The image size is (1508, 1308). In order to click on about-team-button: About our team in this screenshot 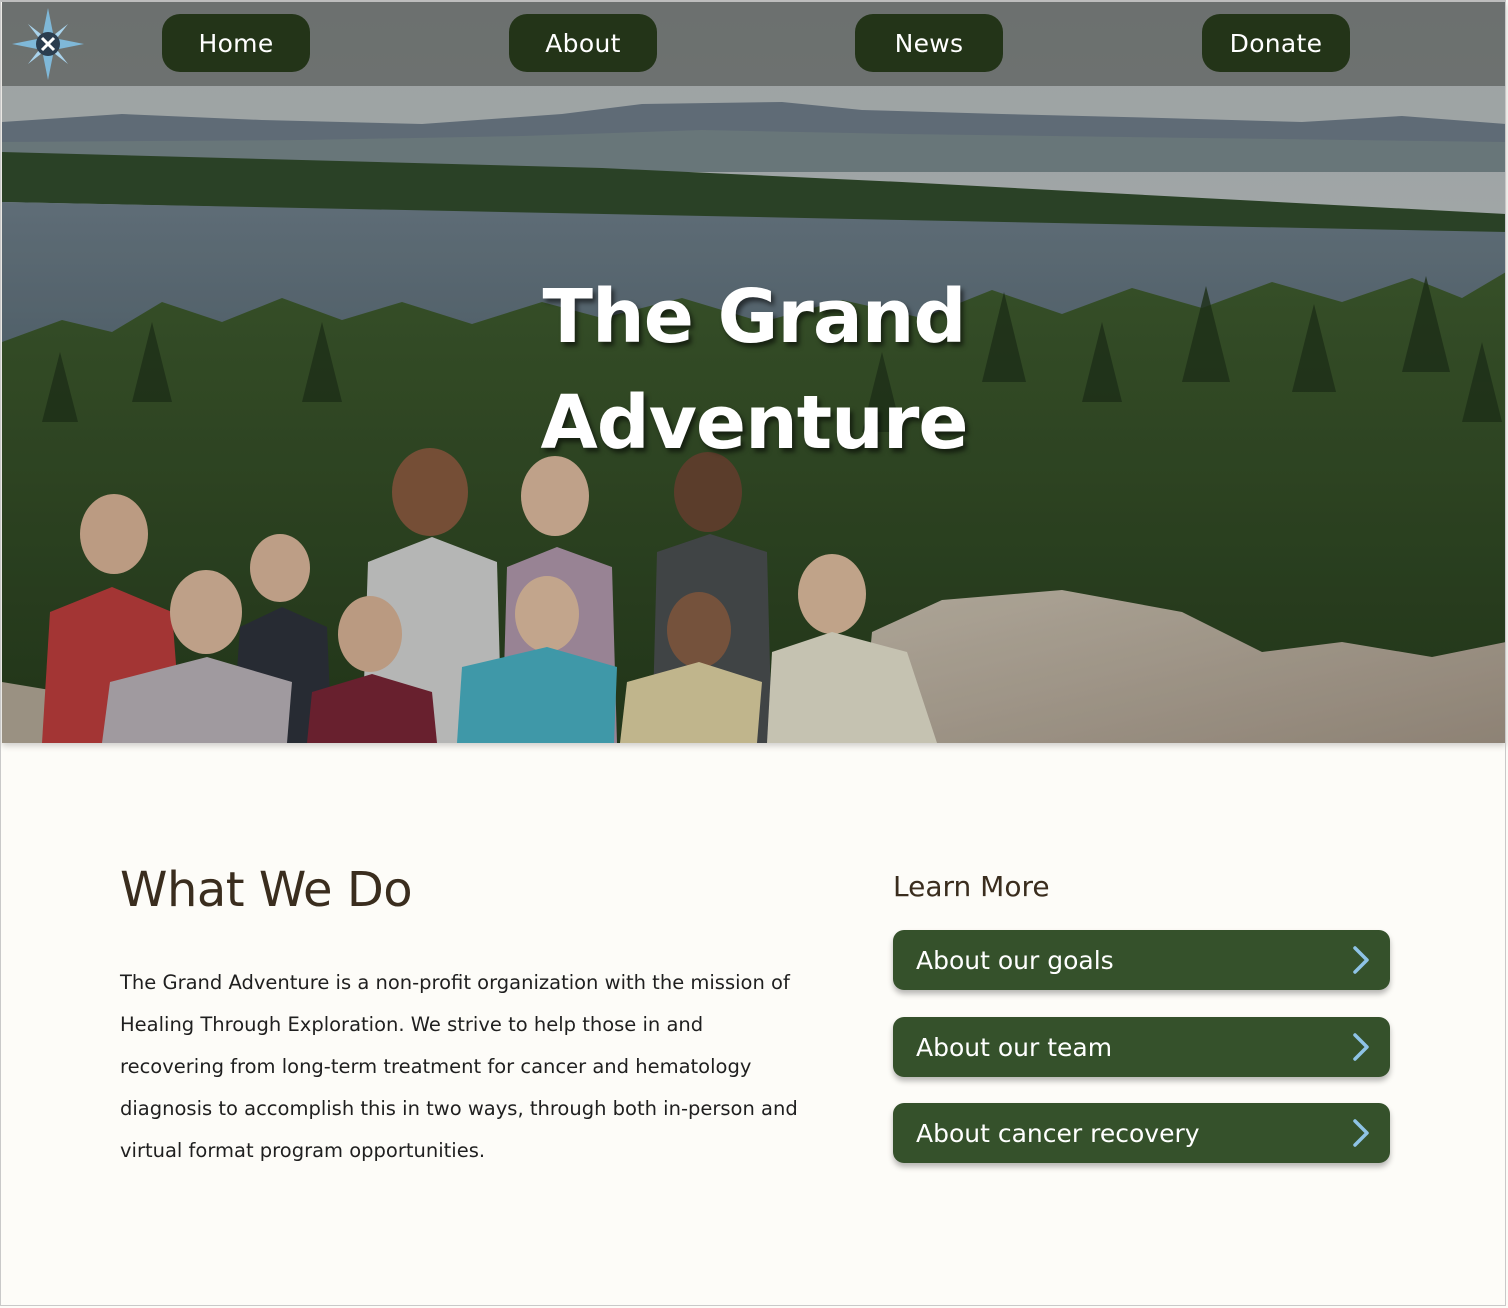, I will do `click(1141, 1047)`.